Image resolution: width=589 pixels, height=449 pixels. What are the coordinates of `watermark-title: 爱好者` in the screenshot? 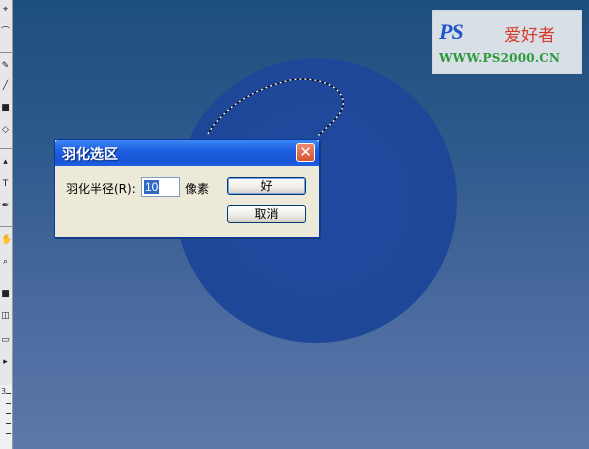 It's located at (529, 36).